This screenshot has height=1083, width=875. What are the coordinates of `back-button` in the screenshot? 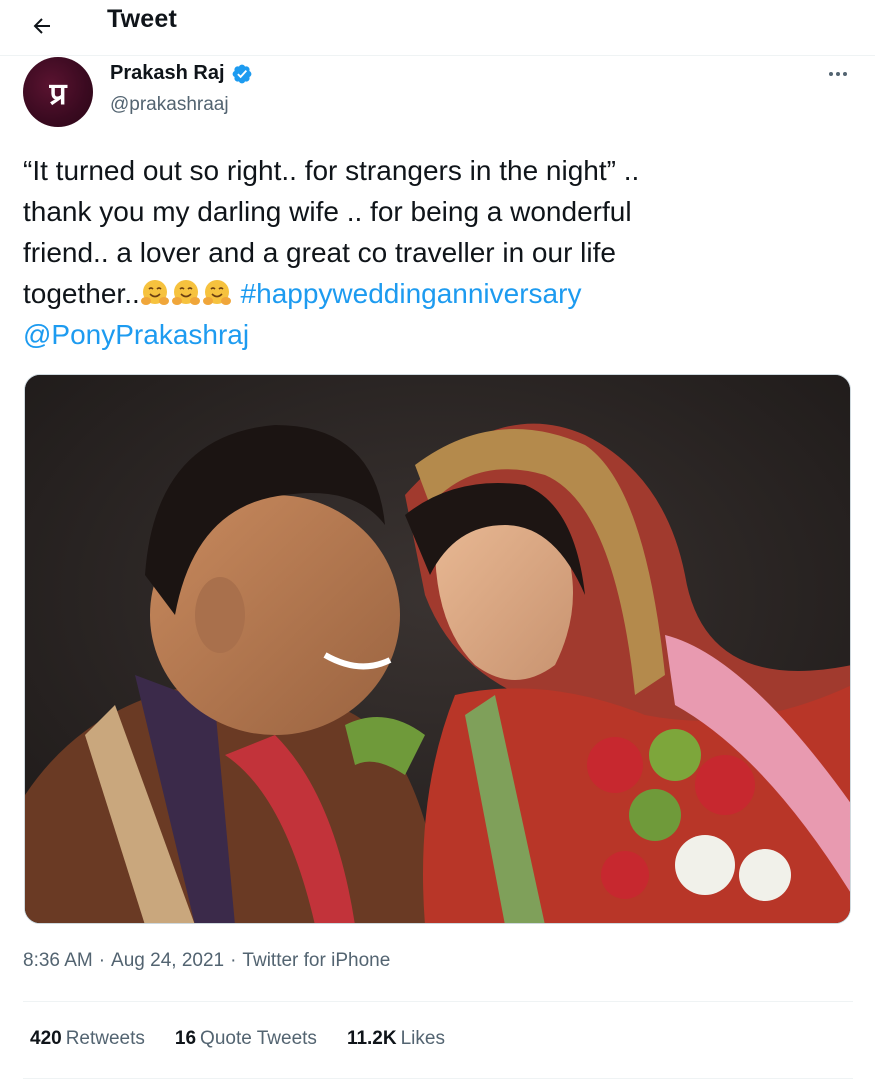 It's located at (42, 26).